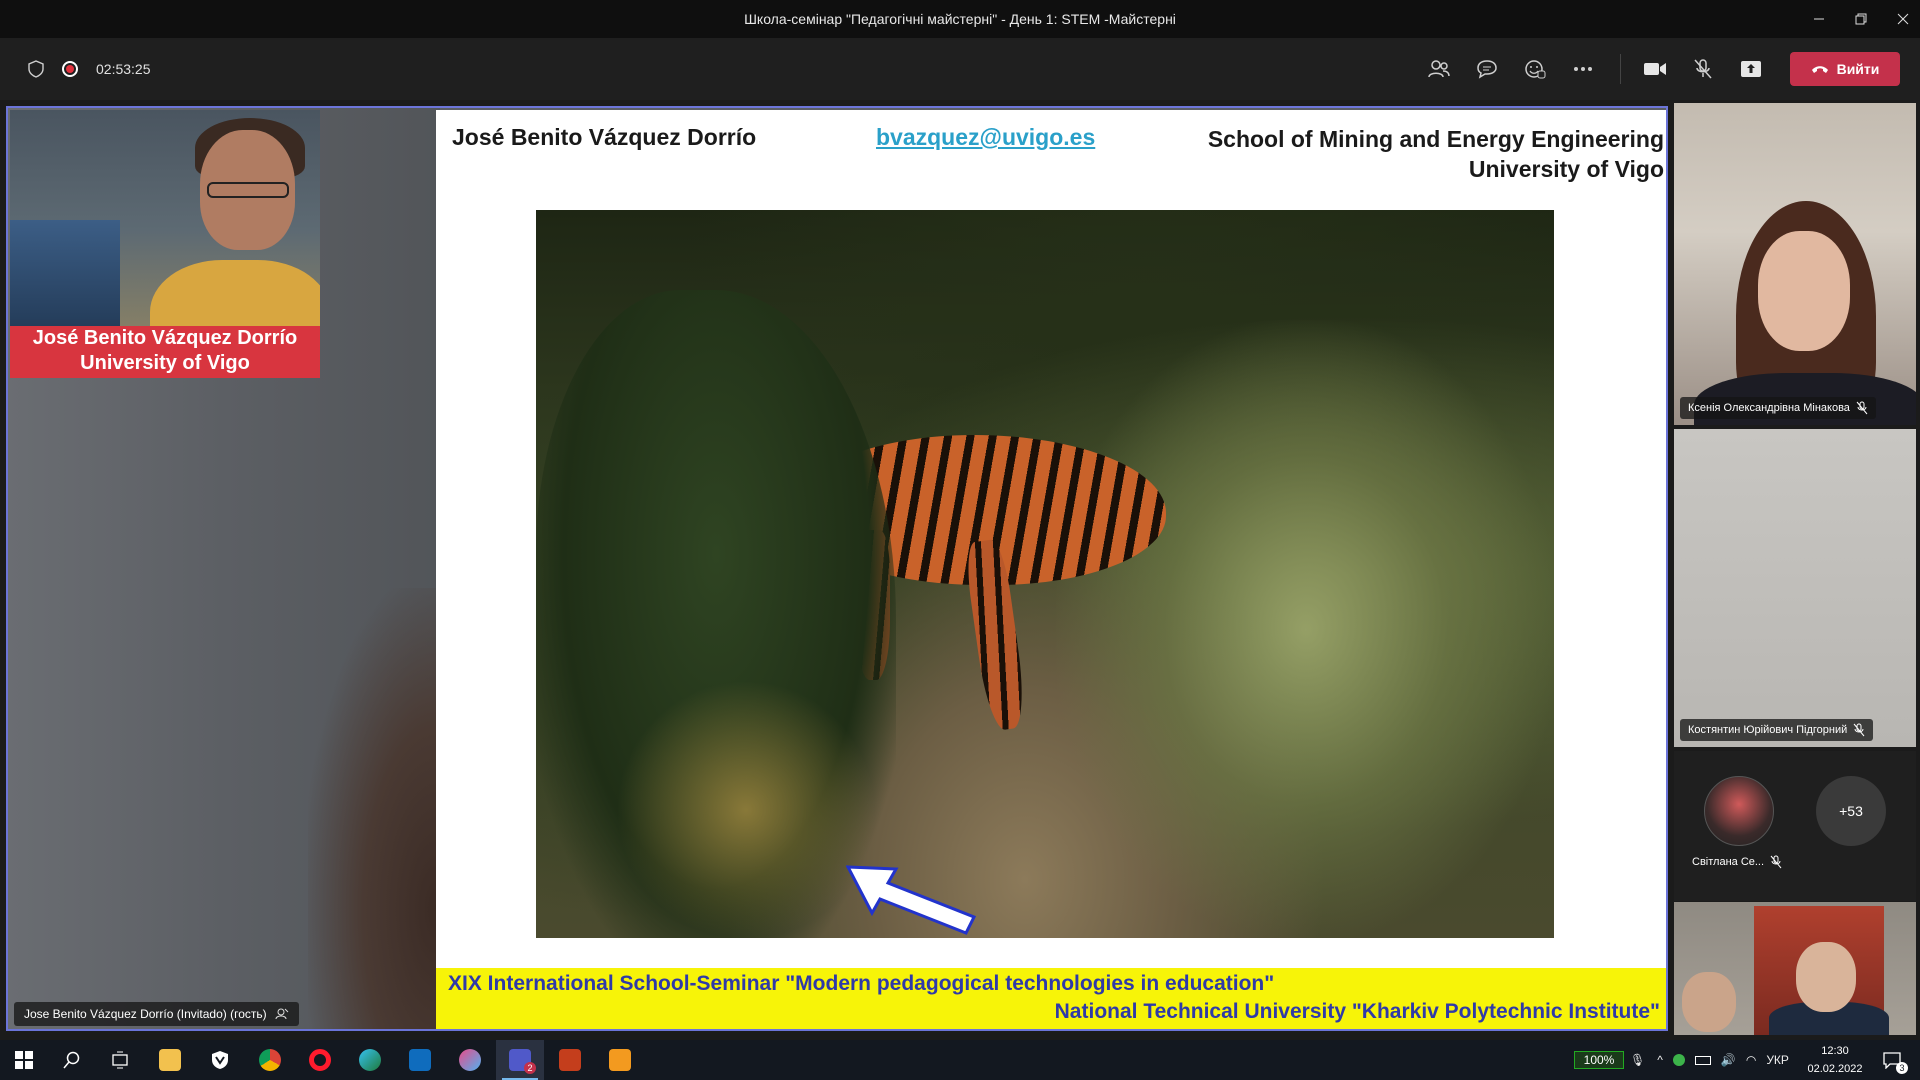 This screenshot has width=1920, height=1080. What do you see at coordinates (604, 137) in the screenshot?
I see `slide-author: José Benito Vázquez Dorrío` at bounding box center [604, 137].